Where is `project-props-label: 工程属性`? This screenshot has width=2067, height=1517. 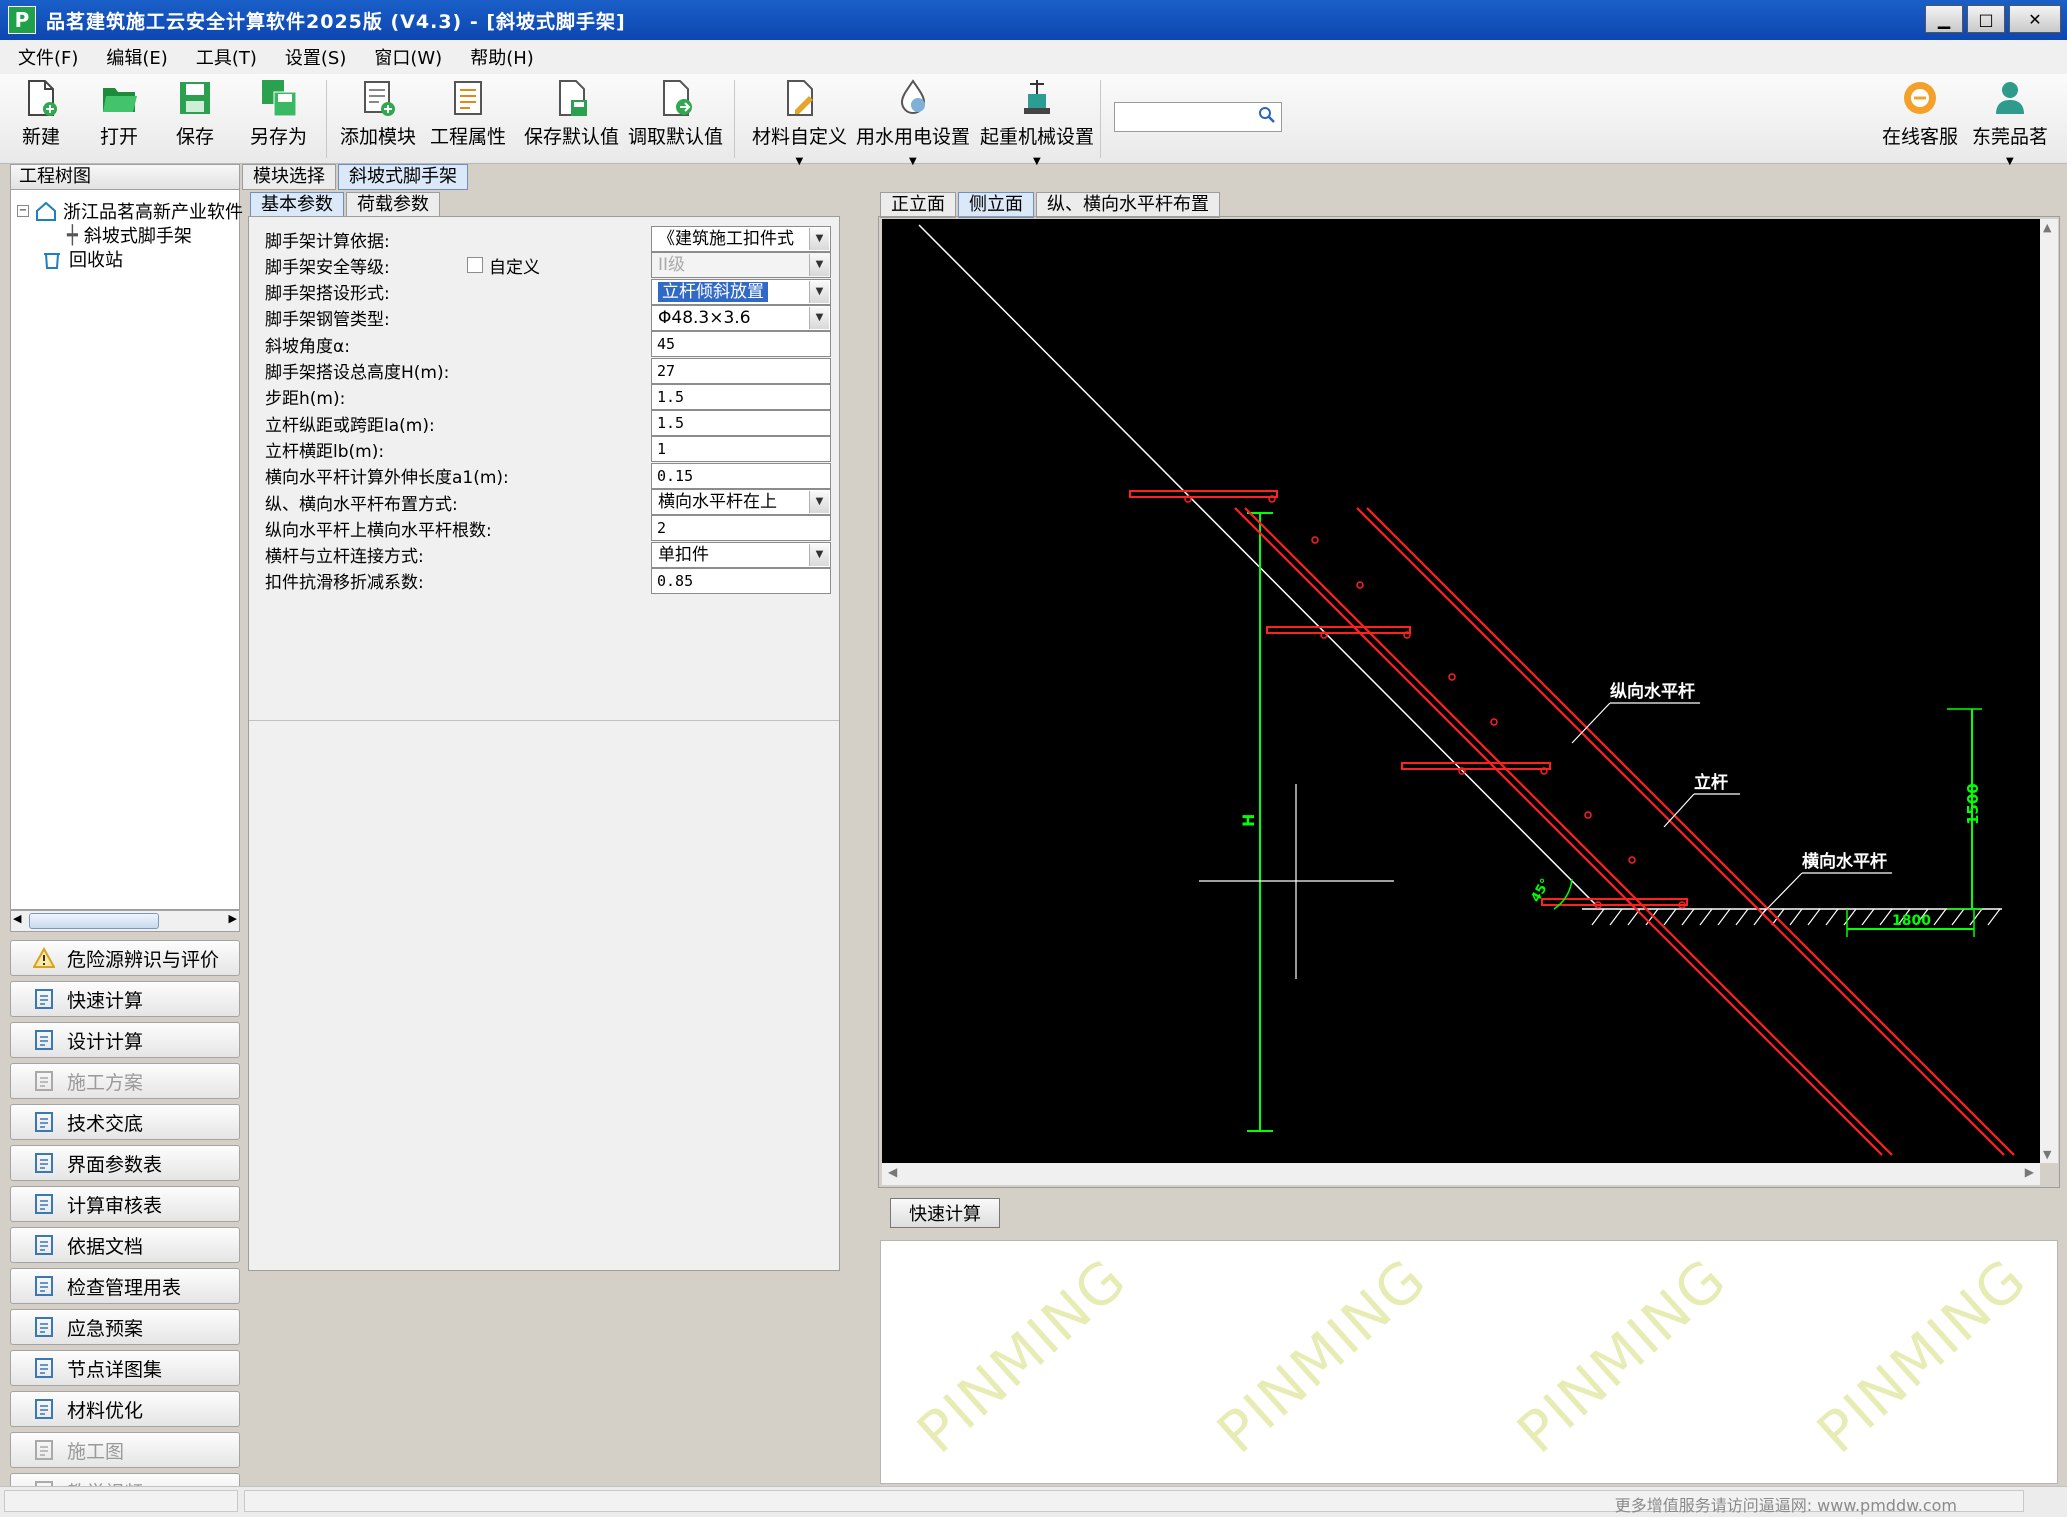 project-props-label: 工程属性 is located at coordinates (468, 137).